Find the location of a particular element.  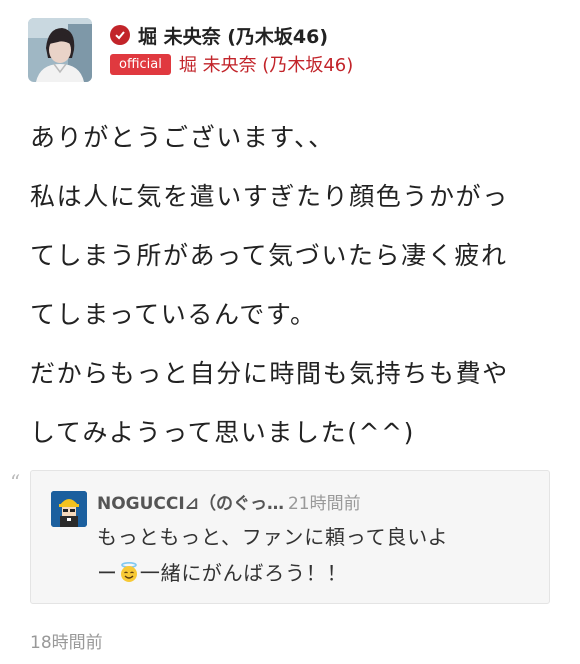

reply-text: もっともっと、ファンに頼って良いよ ー 一緒にがんばろう！！ is located at coordinates (272, 556).